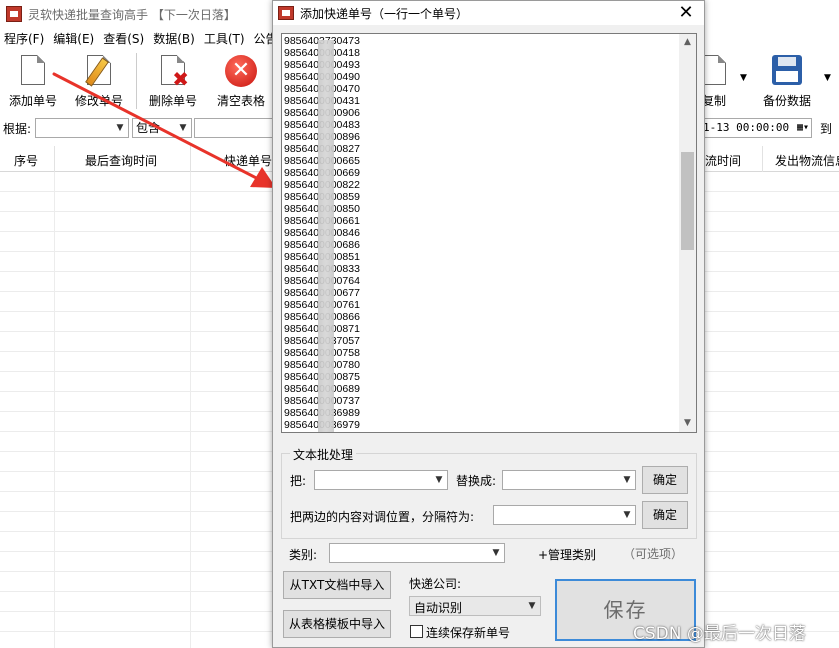  What do you see at coordinates (481, 209) in the screenshot?
I see `tracking-number-line: 9856400000850` at bounding box center [481, 209].